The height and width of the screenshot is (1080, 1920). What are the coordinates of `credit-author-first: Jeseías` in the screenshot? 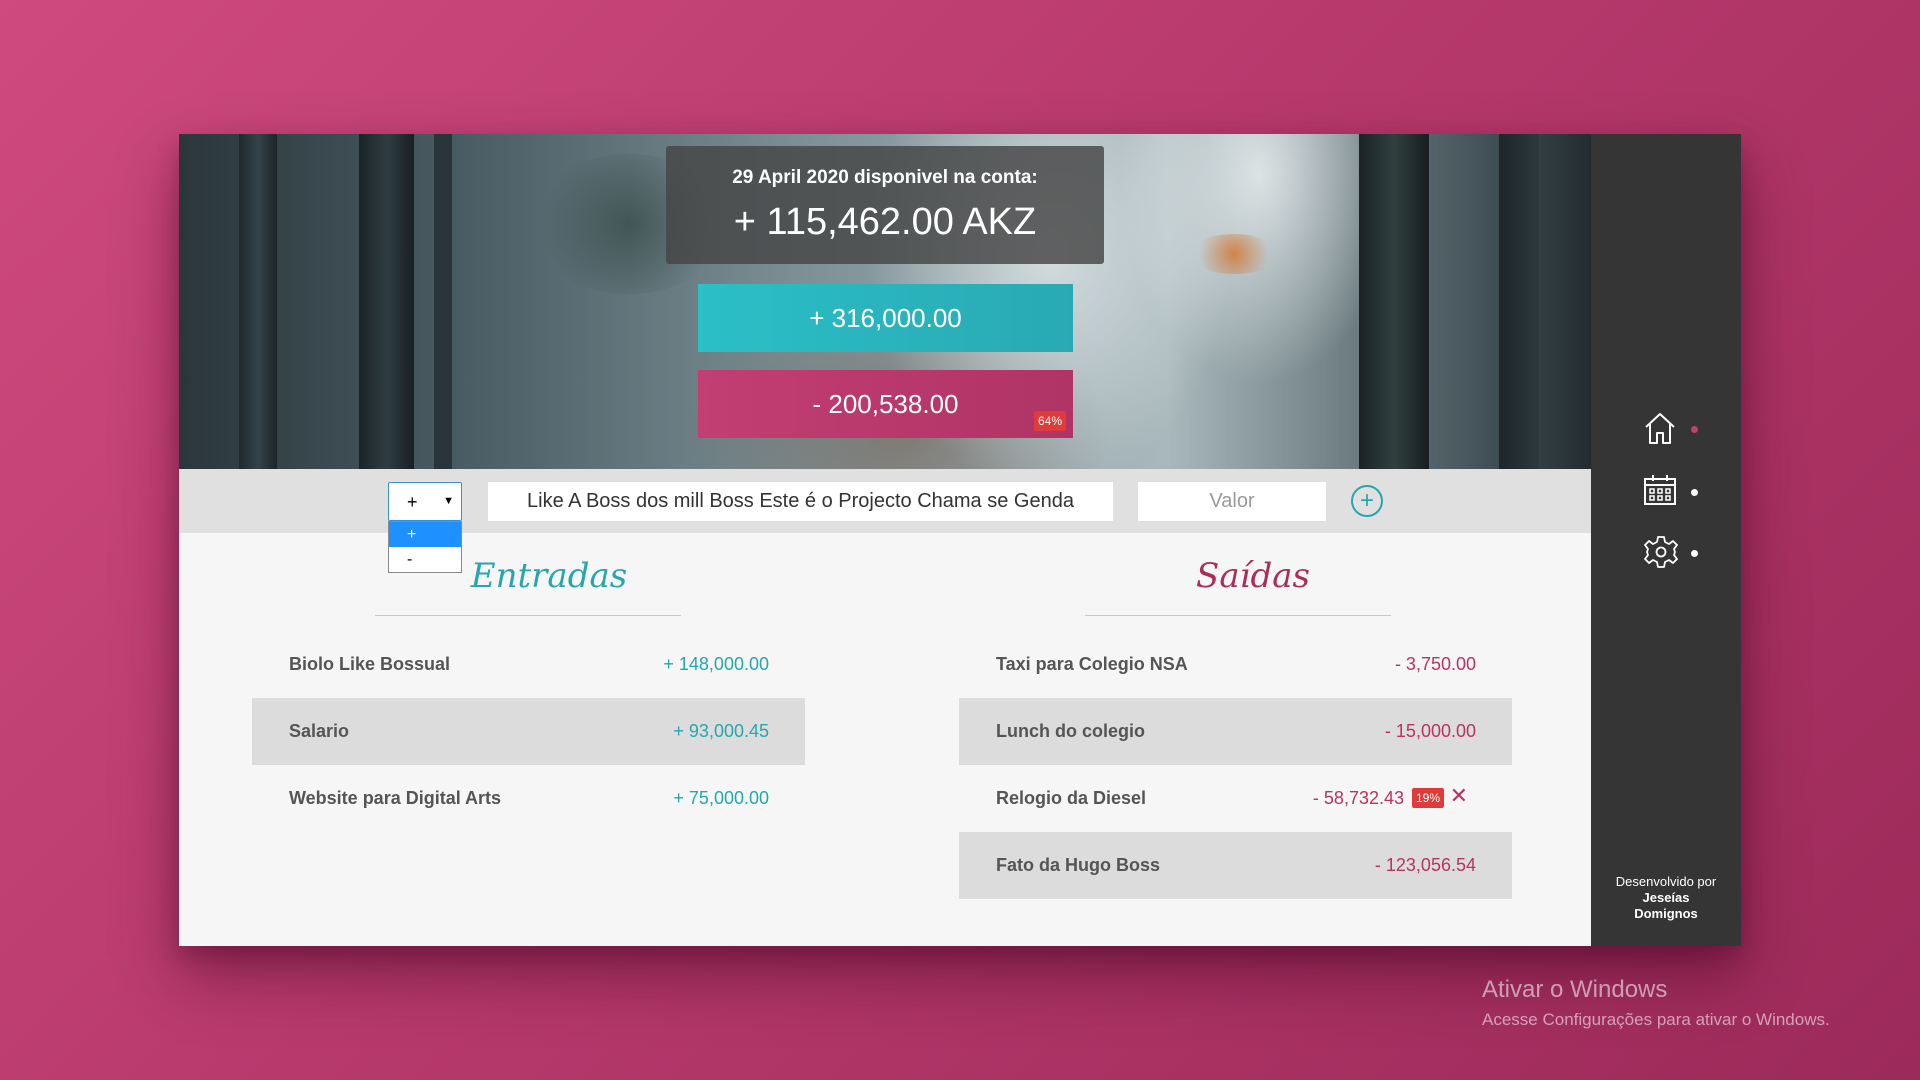 It's located at (1666, 897).